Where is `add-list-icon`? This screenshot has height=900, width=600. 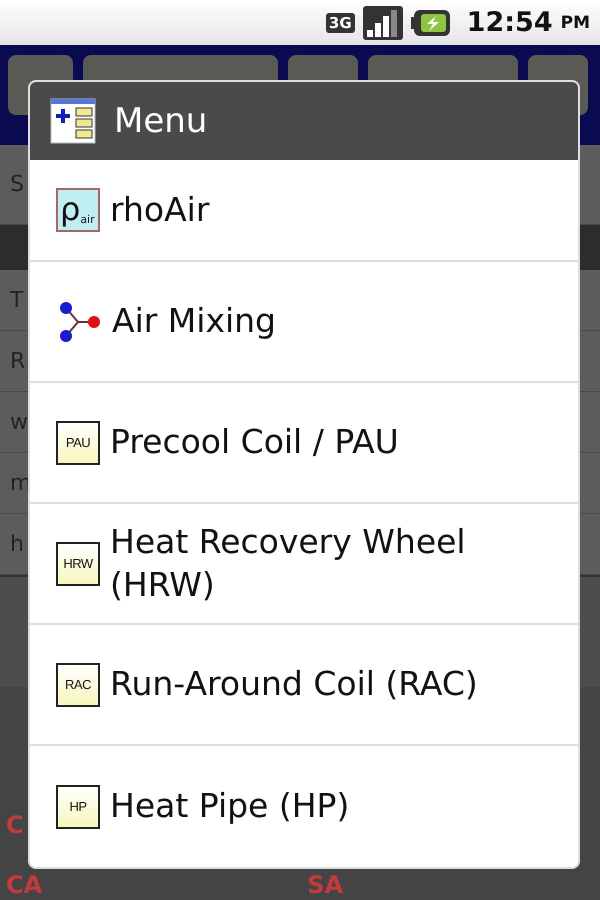
add-list-icon is located at coordinates (73, 121).